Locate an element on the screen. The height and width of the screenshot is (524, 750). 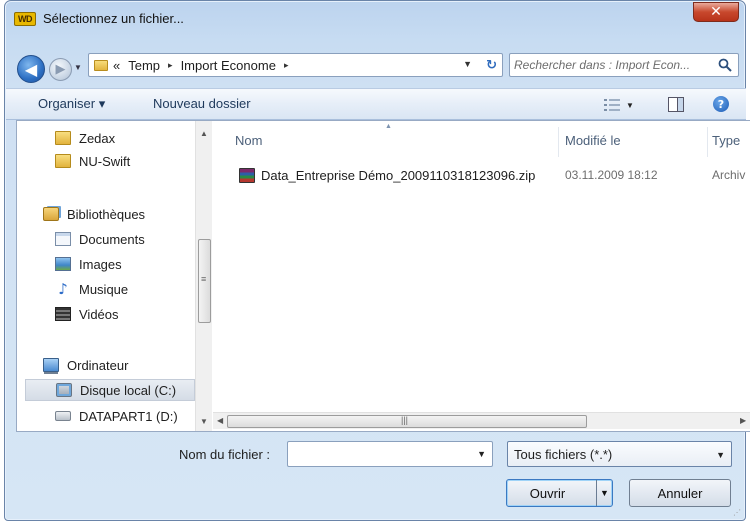
nav-item-label: NU-Swift is located at coordinates (105, 161).